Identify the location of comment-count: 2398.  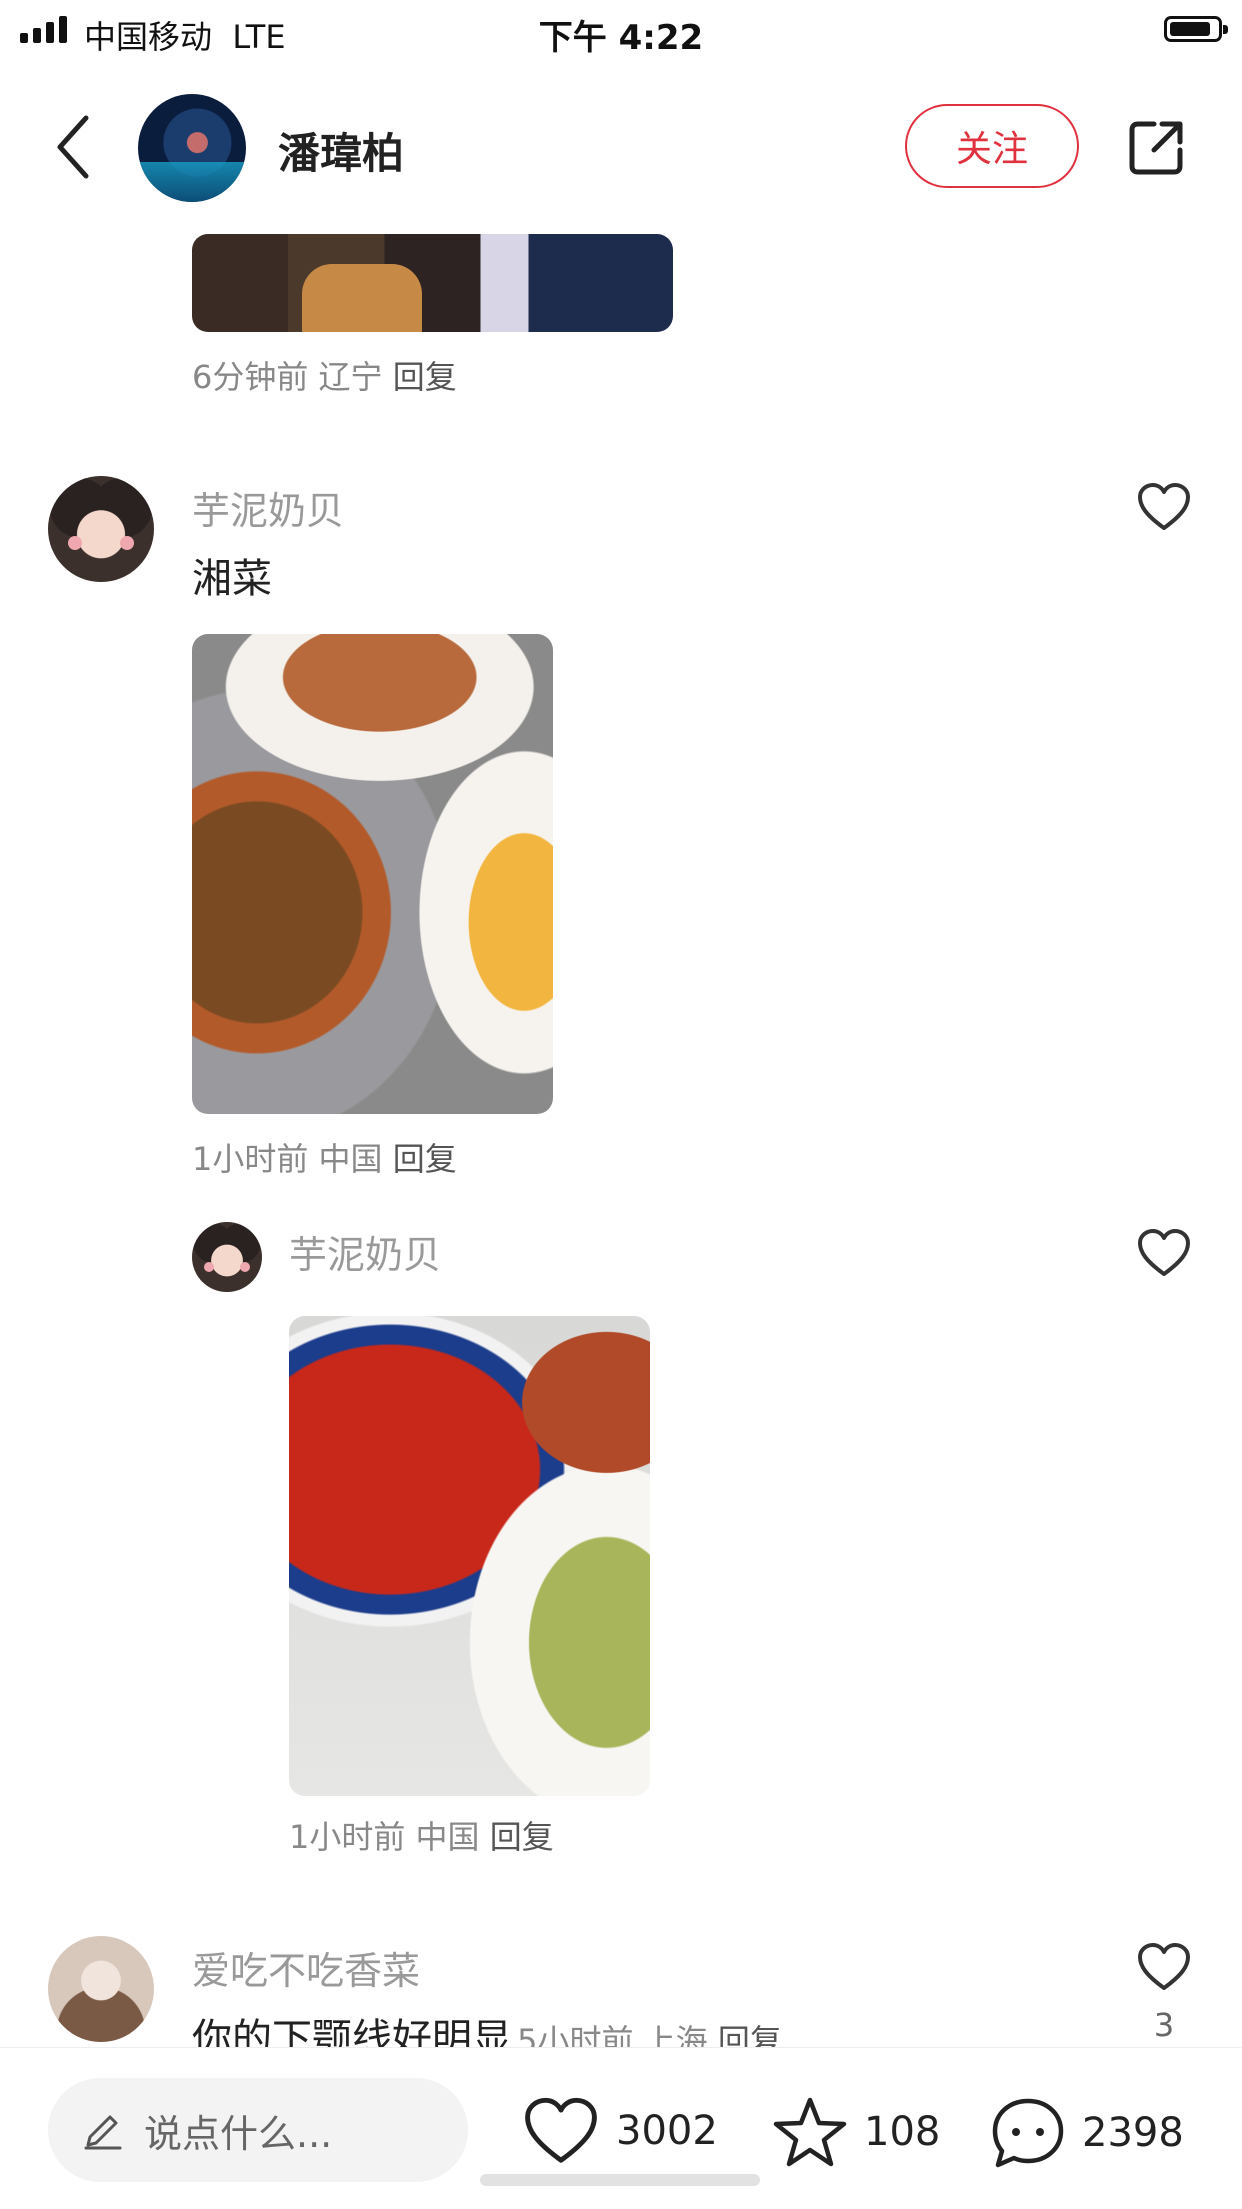
(1133, 2133).